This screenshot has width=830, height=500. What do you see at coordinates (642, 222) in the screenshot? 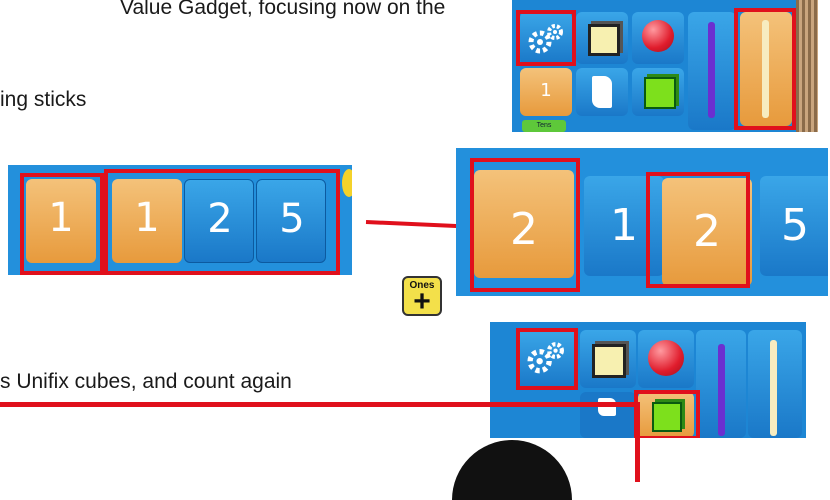
I see `number-strip-right: 2 1 2 5` at bounding box center [642, 222].